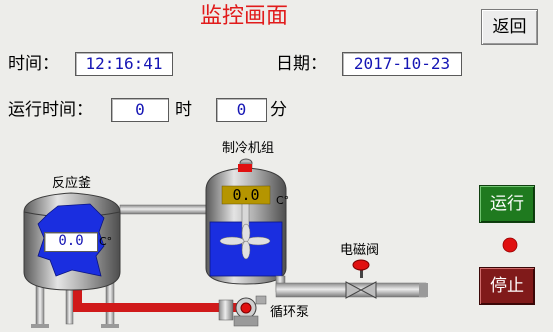 The width and height of the screenshot is (553, 332). I want to click on run-button: 运行, so click(507, 204).